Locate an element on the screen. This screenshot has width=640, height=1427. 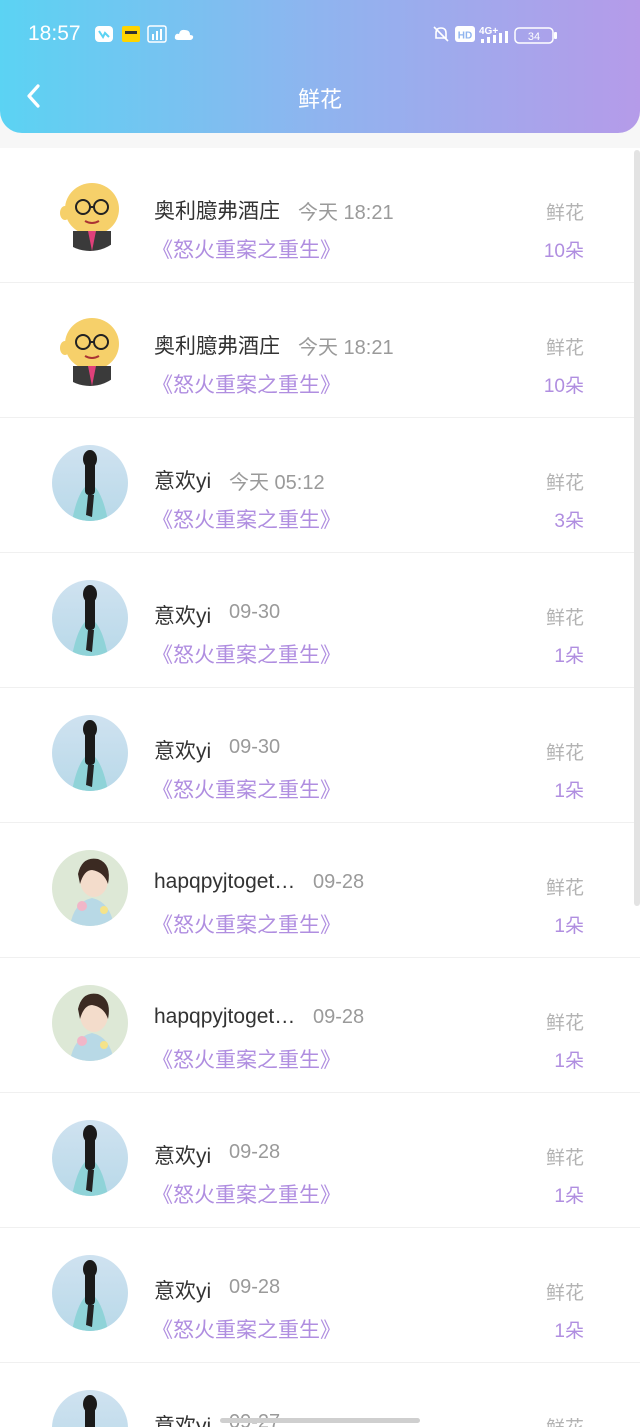
cloud-icon is located at coordinates (184, 34).